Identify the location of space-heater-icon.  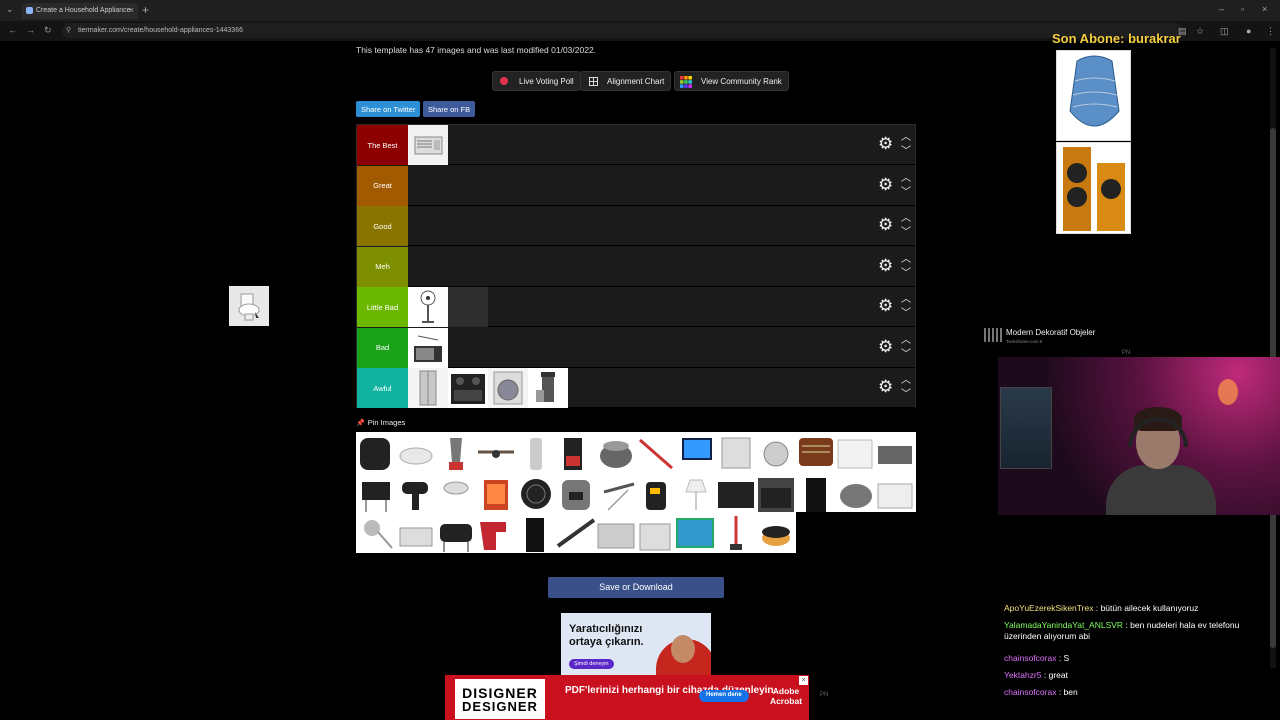
(496, 495).